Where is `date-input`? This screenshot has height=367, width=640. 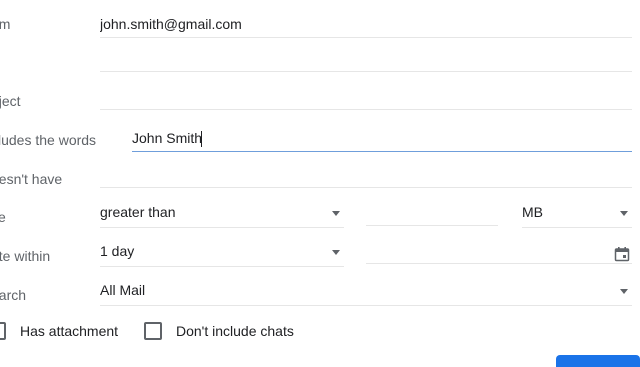 date-input is located at coordinates (499, 249).